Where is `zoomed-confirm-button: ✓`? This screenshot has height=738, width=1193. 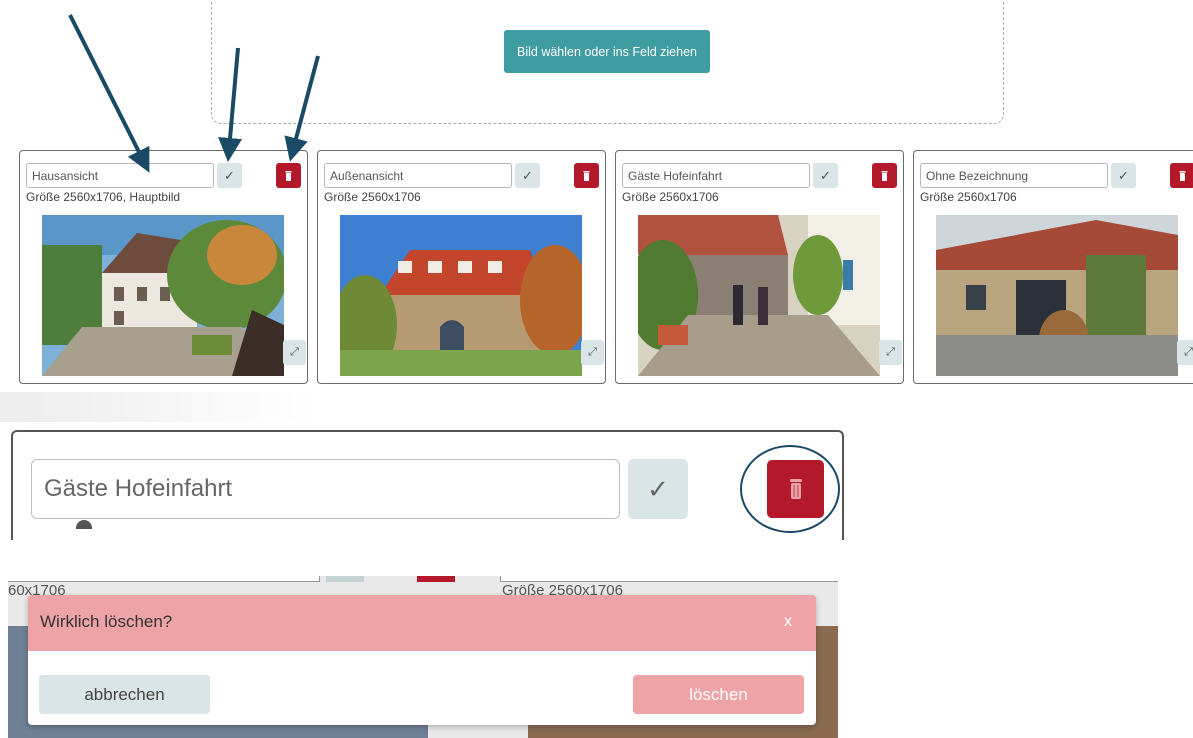 zoomed-confirm-button: ✓ is located at coordinates (658, 489).